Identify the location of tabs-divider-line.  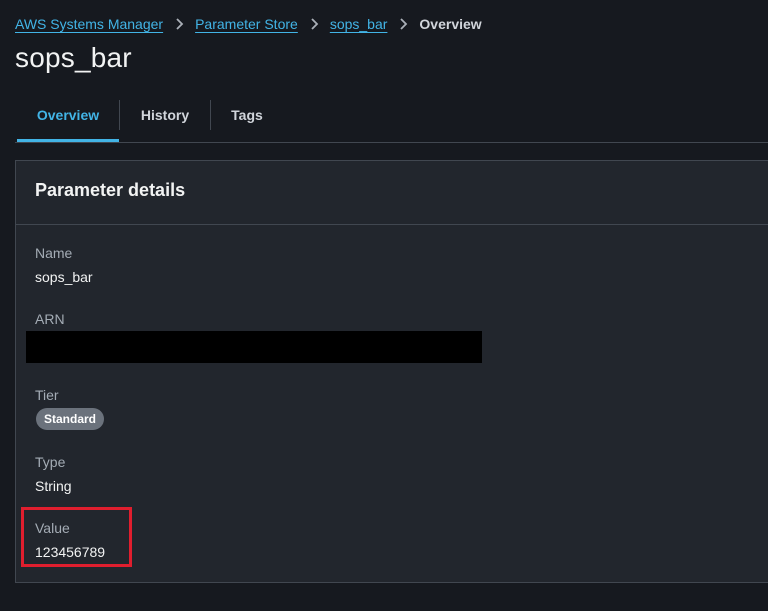
(391, 142).